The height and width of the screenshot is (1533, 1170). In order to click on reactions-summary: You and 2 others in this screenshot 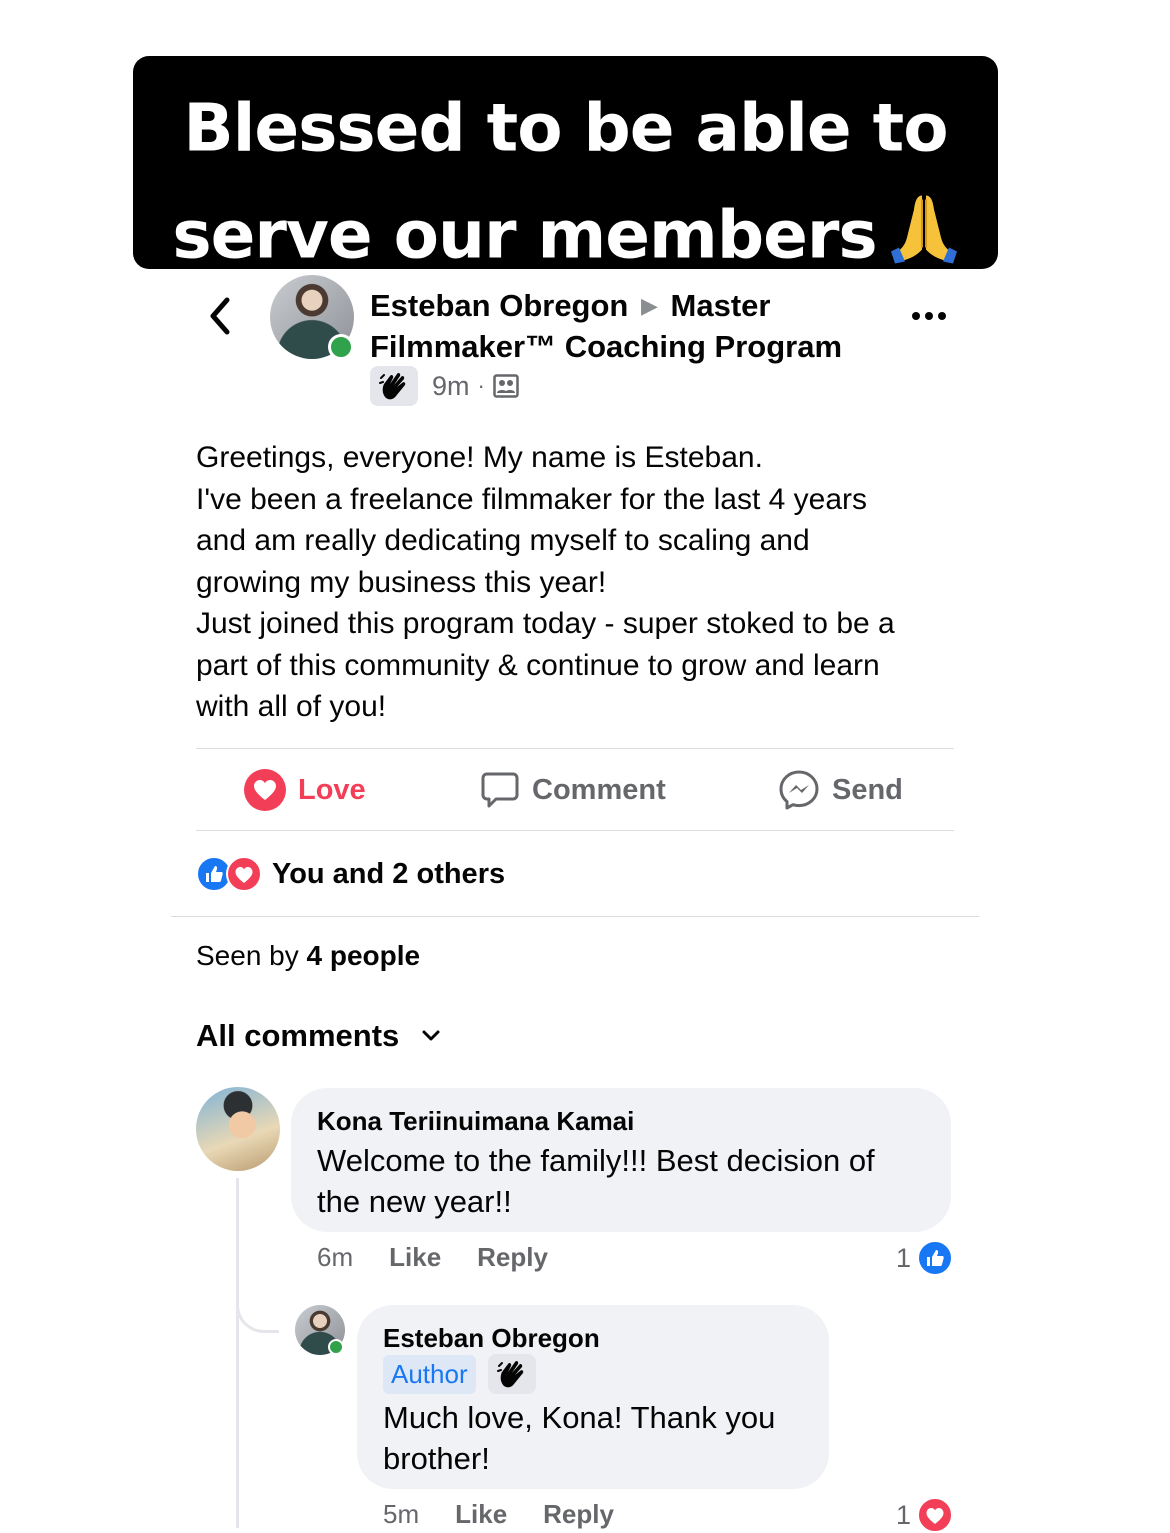, I will do `click(350, 874)`.